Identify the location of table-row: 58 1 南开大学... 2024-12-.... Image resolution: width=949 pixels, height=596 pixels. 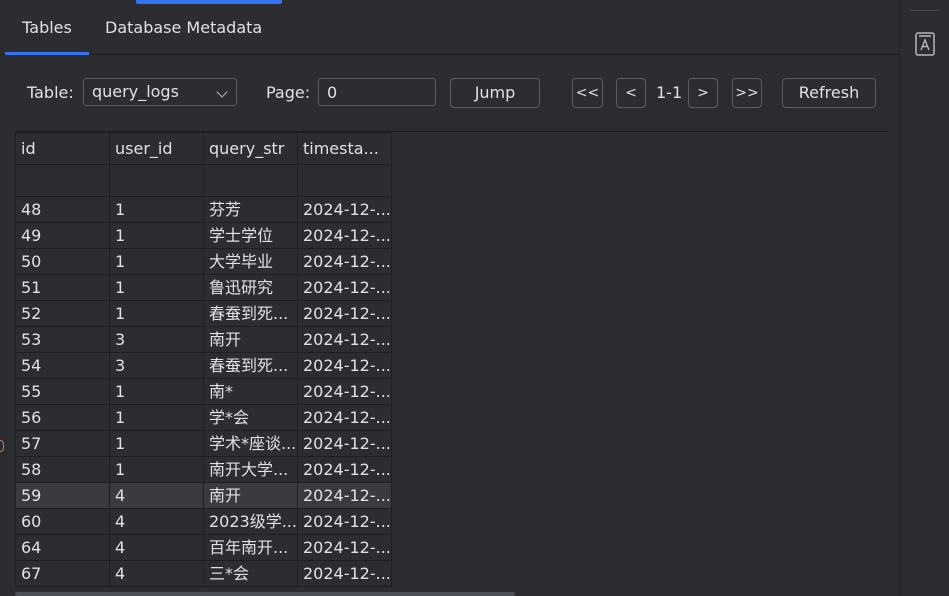
(203, 469).